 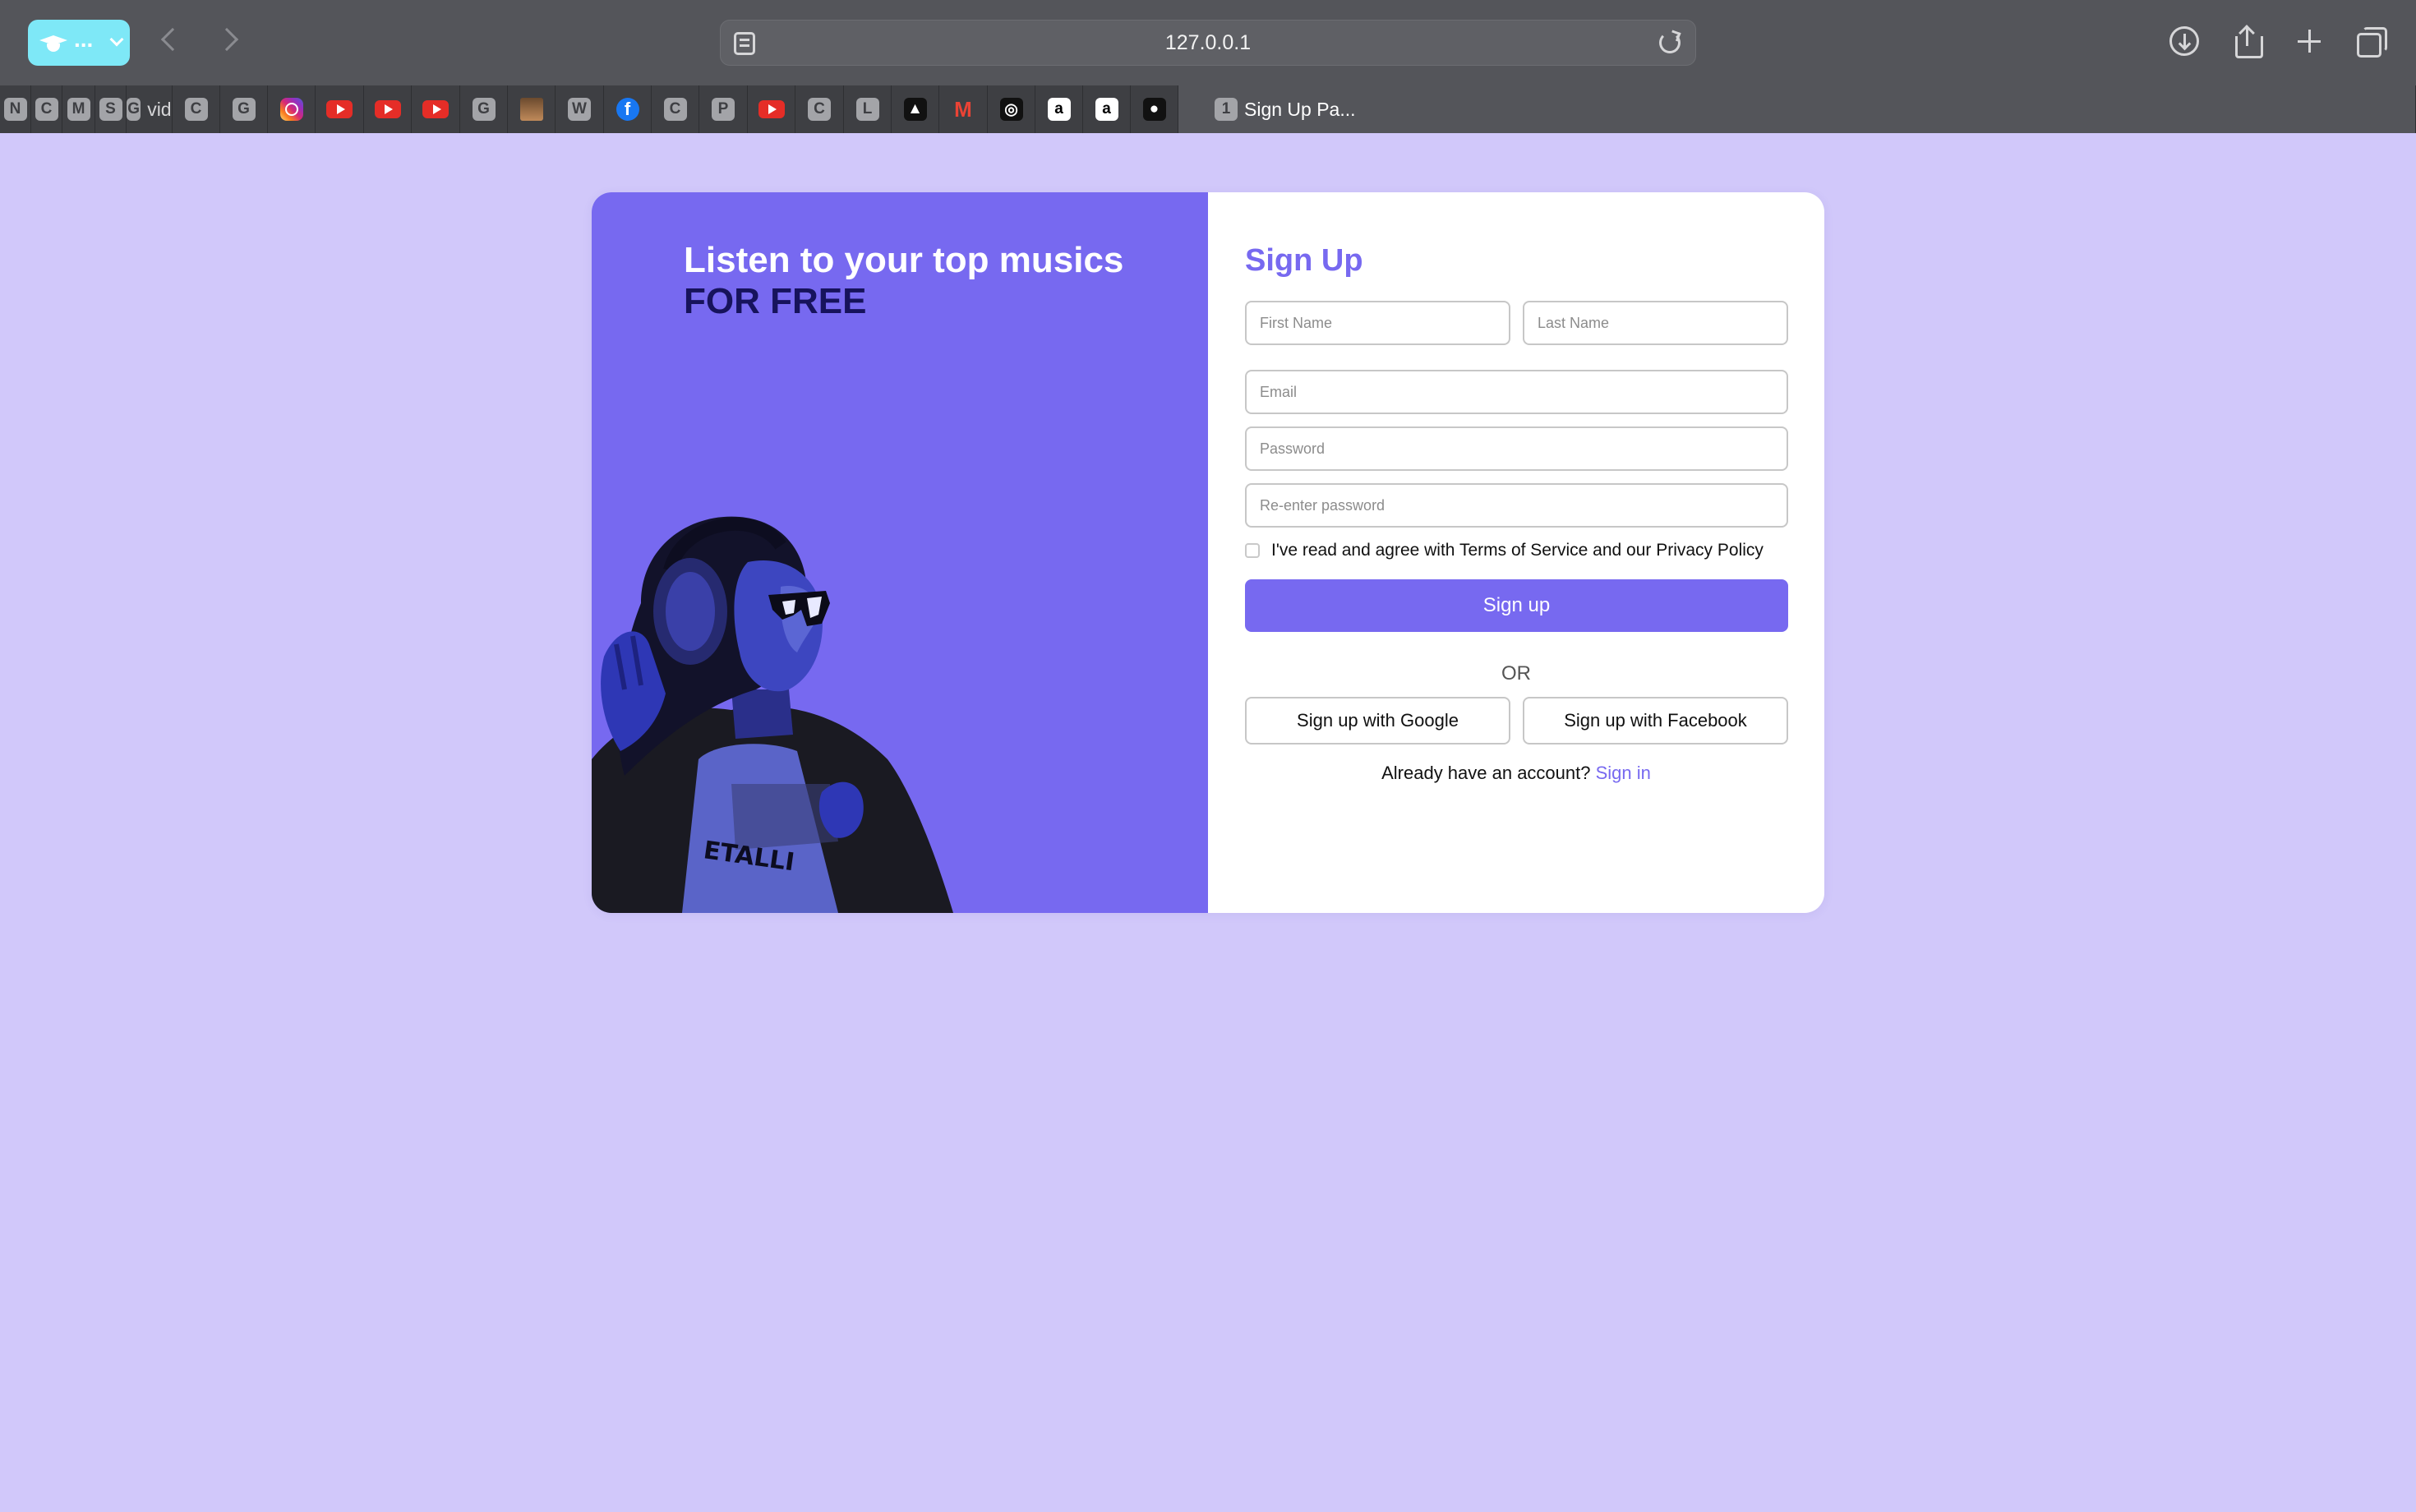 What do you see at coordinates (1517, 506) in the screenshot?
I see `reenter-password-input` at bounding box center [1517, 506].